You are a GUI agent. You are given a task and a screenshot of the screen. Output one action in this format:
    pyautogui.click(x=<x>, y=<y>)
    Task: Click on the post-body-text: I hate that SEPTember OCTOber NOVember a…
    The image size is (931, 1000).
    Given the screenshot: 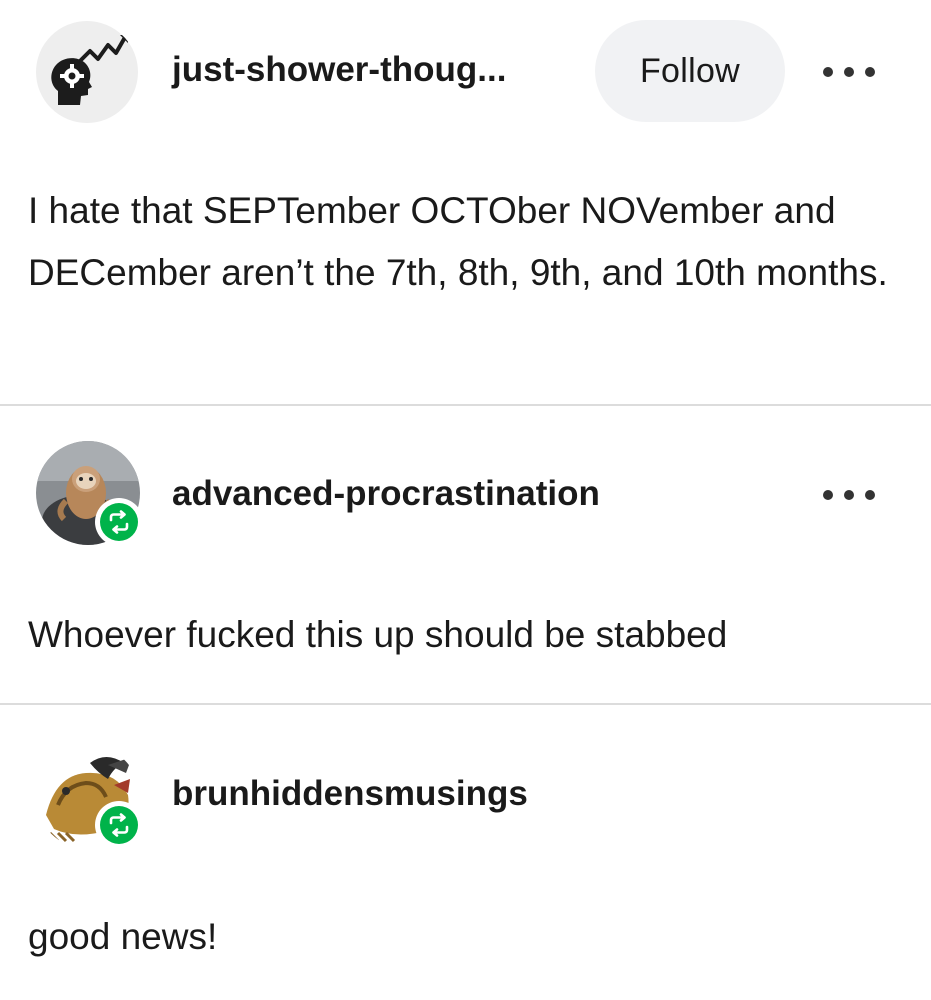 What is the action you would take?
    pyautogui.click(x=458, y=241)
    